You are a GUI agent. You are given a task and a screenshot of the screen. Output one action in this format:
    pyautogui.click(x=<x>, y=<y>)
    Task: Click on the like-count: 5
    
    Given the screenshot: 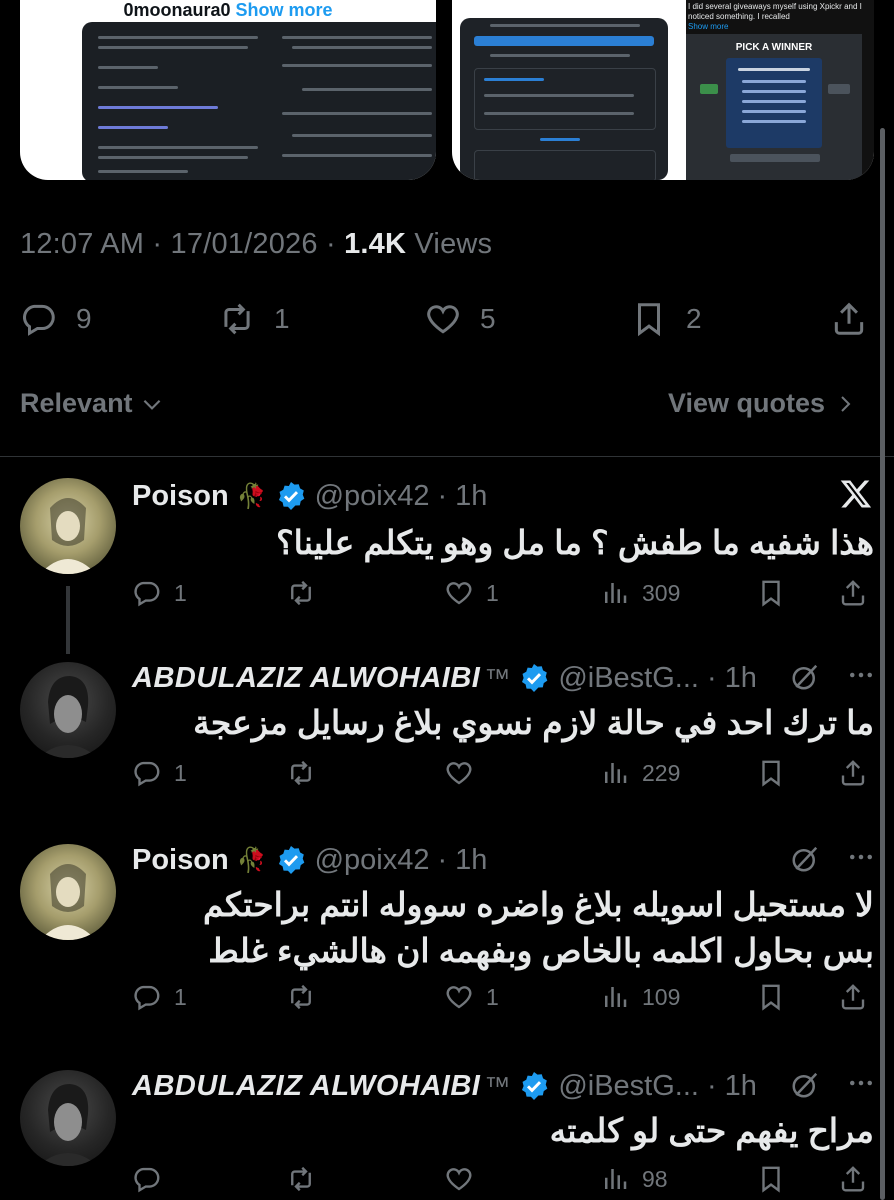 What is the action you would take?
    pyautogui.click(x=488, y=318)
    